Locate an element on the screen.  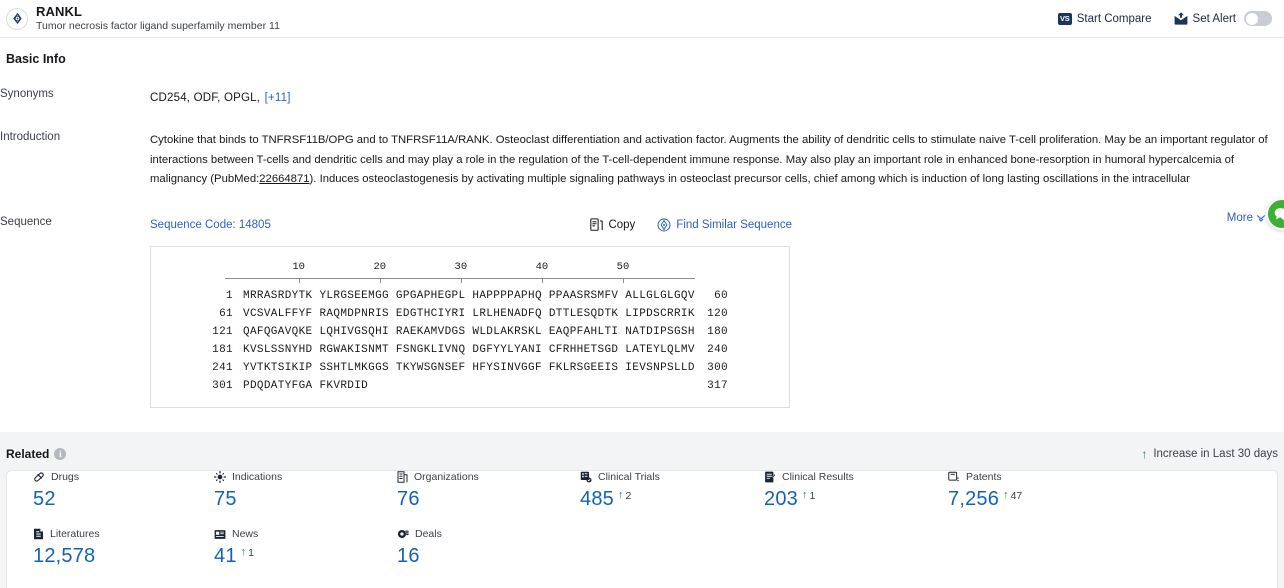
sequence-line-end: 120 is located at coordinates (717, 313).